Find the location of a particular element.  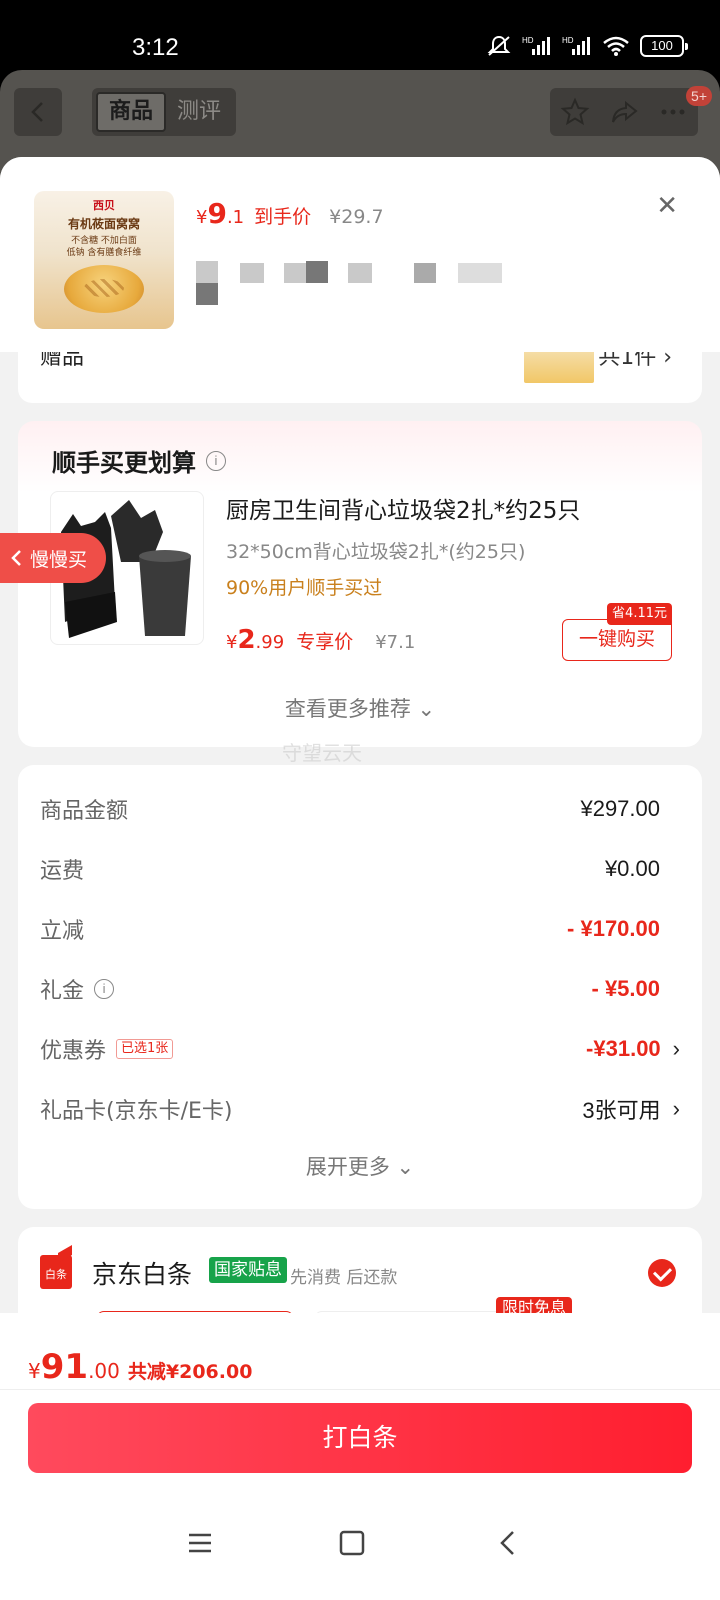

more-recommend-link: 查看更多推荐 ⌄ is located at coordinates (360, 708).